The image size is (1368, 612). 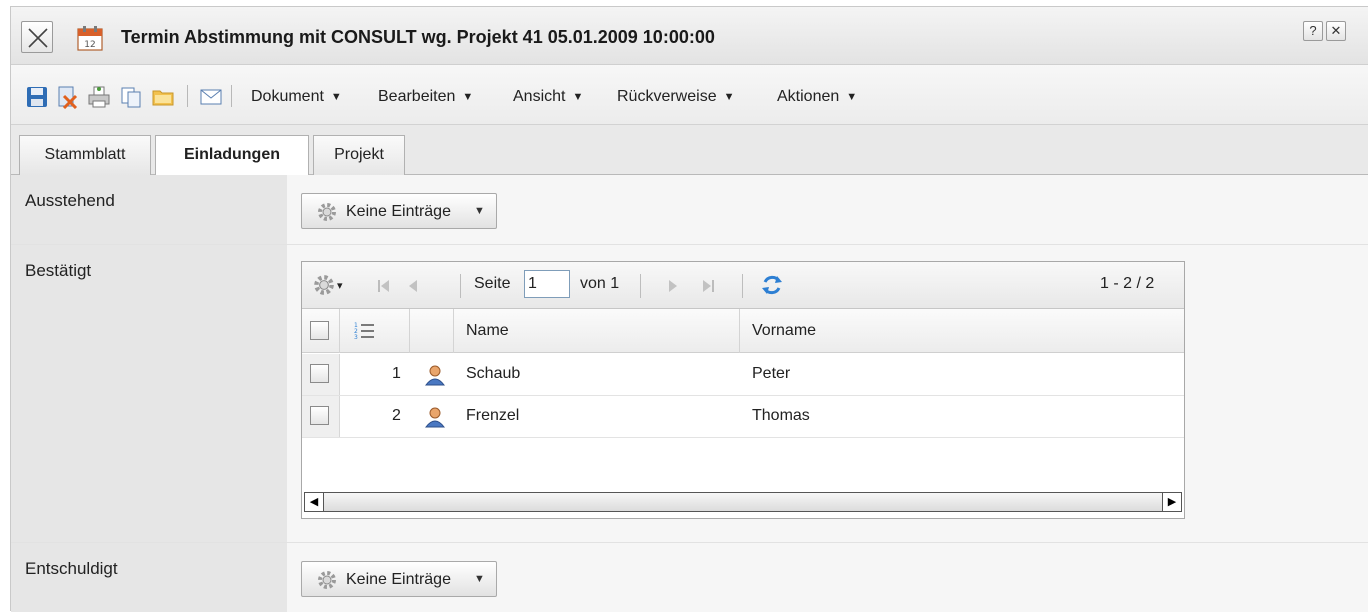 I want to click on section-ausstehend: Ausstehend Keine Einträge ▼, so click(x=689, y=210).